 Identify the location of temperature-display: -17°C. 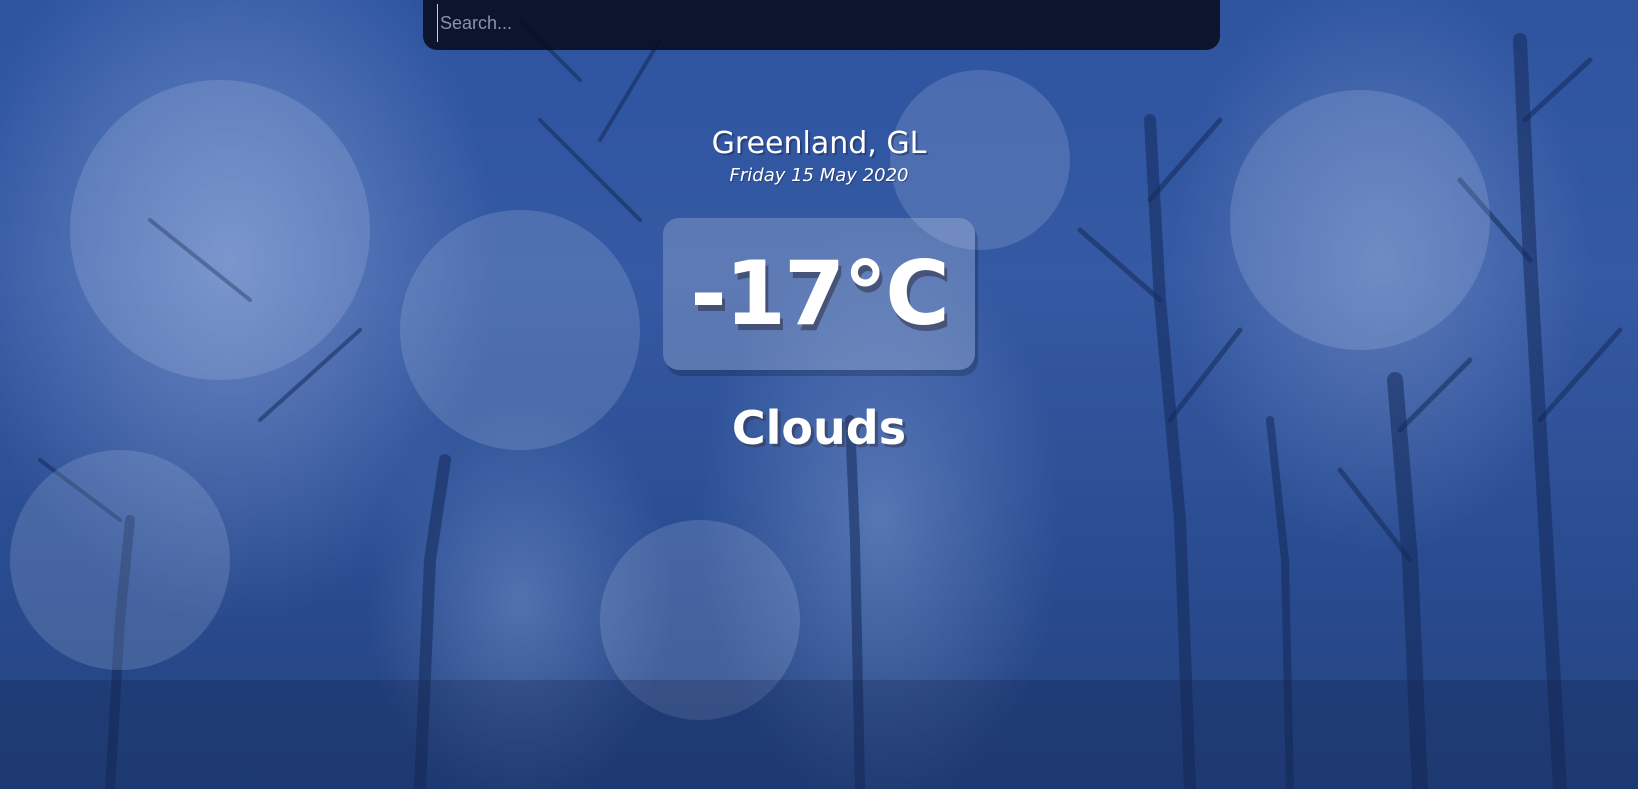
(819, 294).